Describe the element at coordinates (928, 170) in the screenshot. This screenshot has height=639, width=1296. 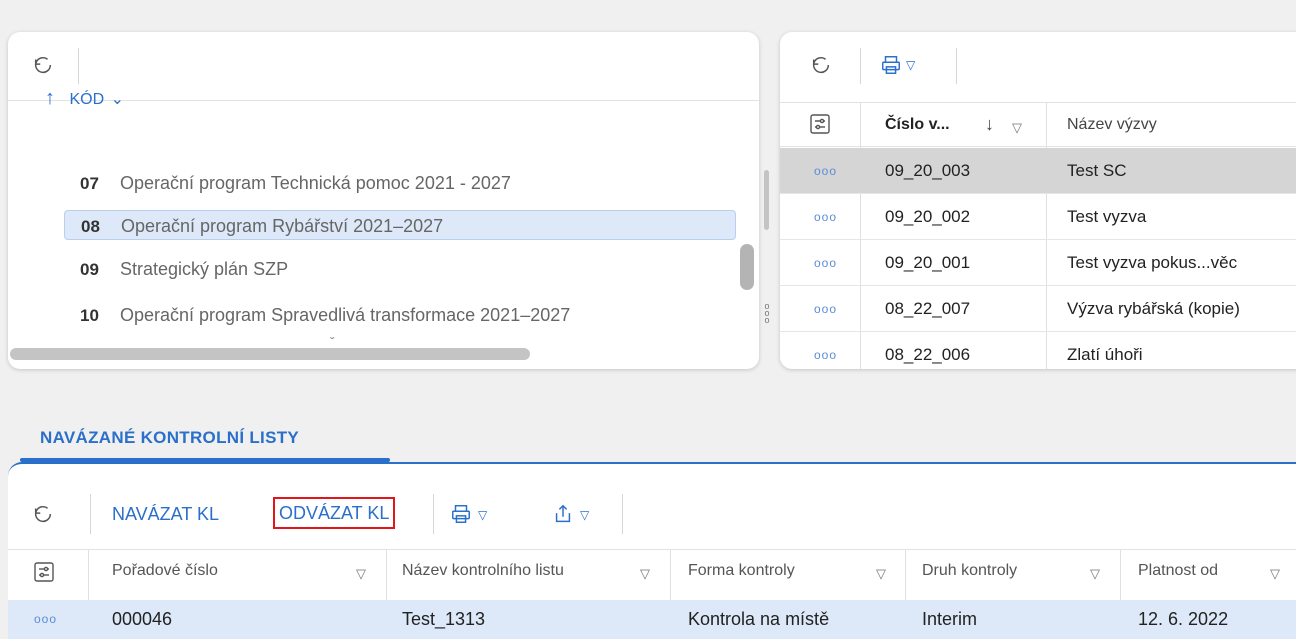
I see `cell-cislo: 09_20_003` at that location.